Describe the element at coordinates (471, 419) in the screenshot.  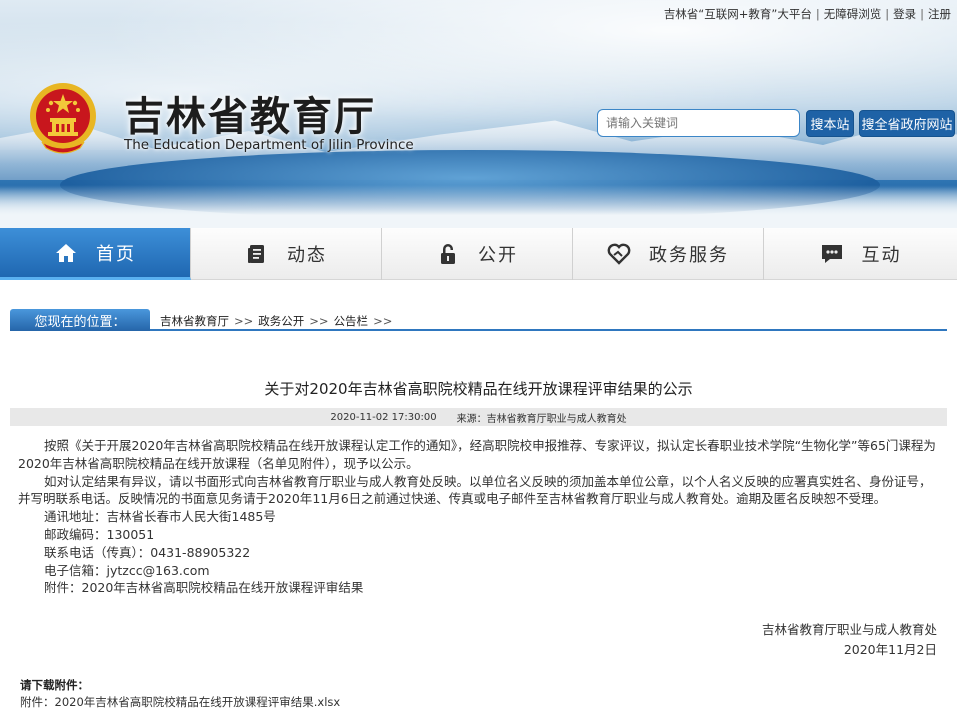
I see `article-source-label: 来源：` at that location.